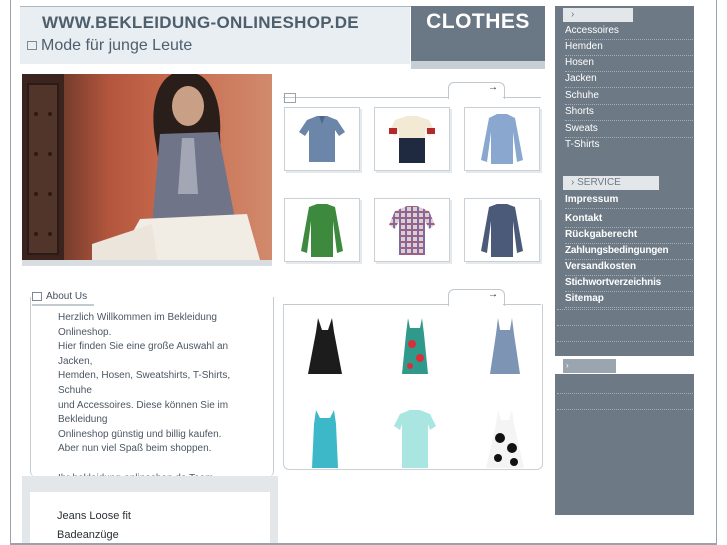  Describe the element at coordinates (629, 201) in the screenshot. I see `sidebar-item-impressum: Impressum` at that location.